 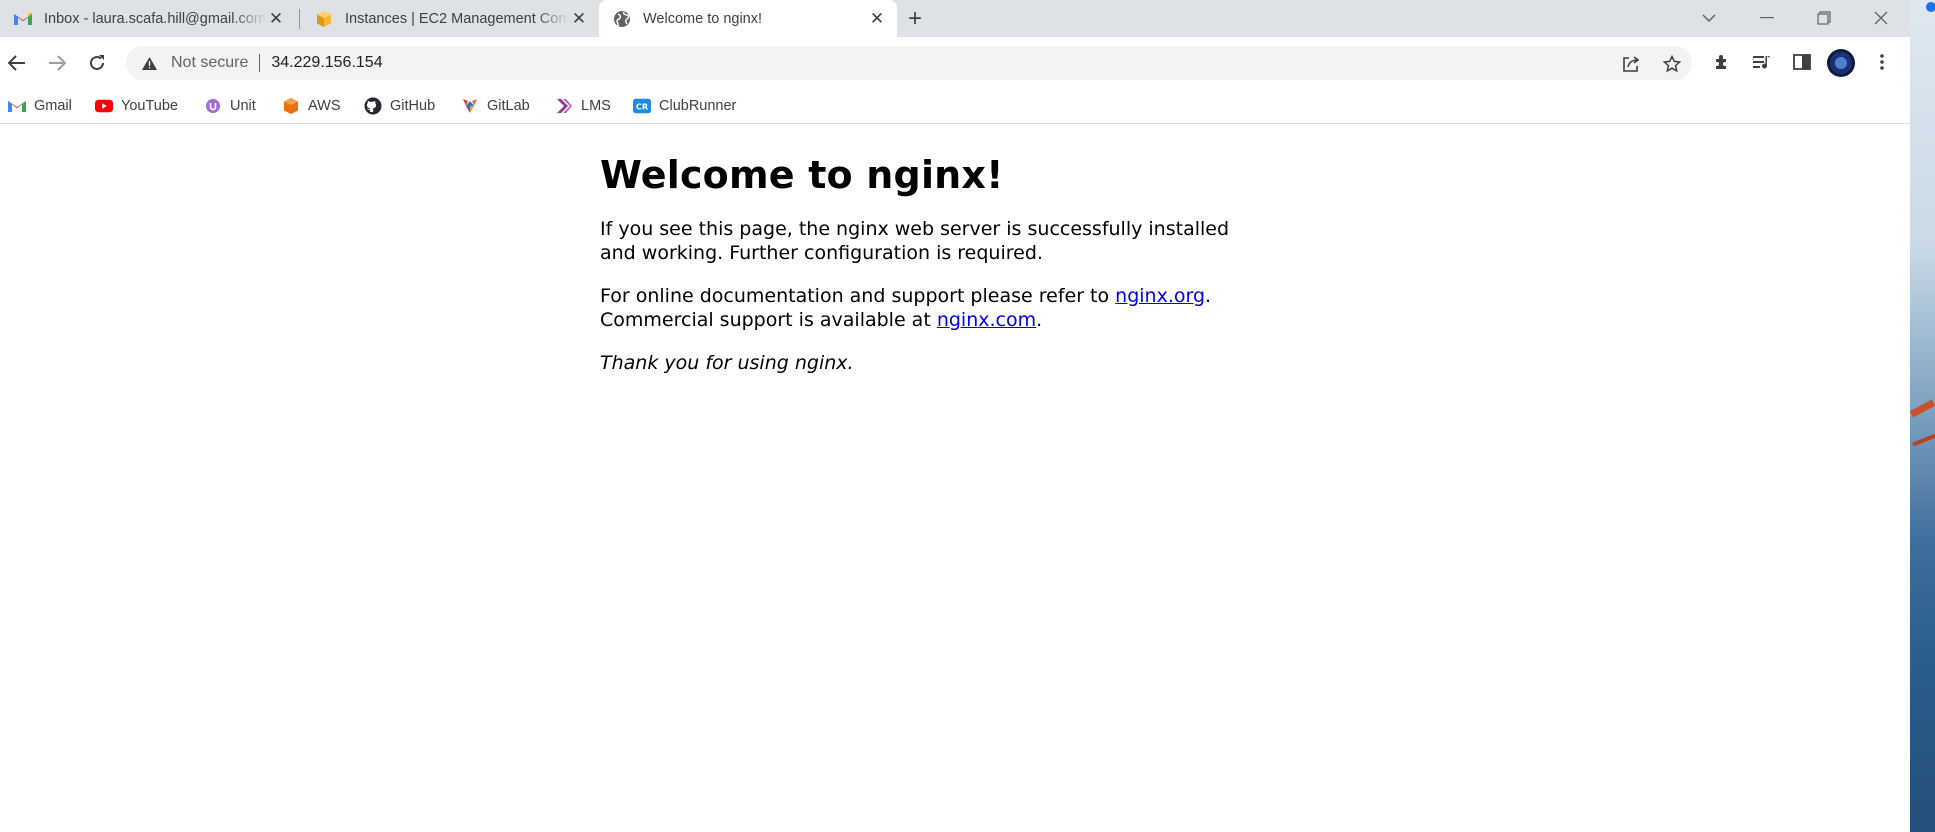 What do you see at coordinates (326, 63) in the screenshot?
I see `url-text: 34.229.156.154` at bounding box center [326, 63].